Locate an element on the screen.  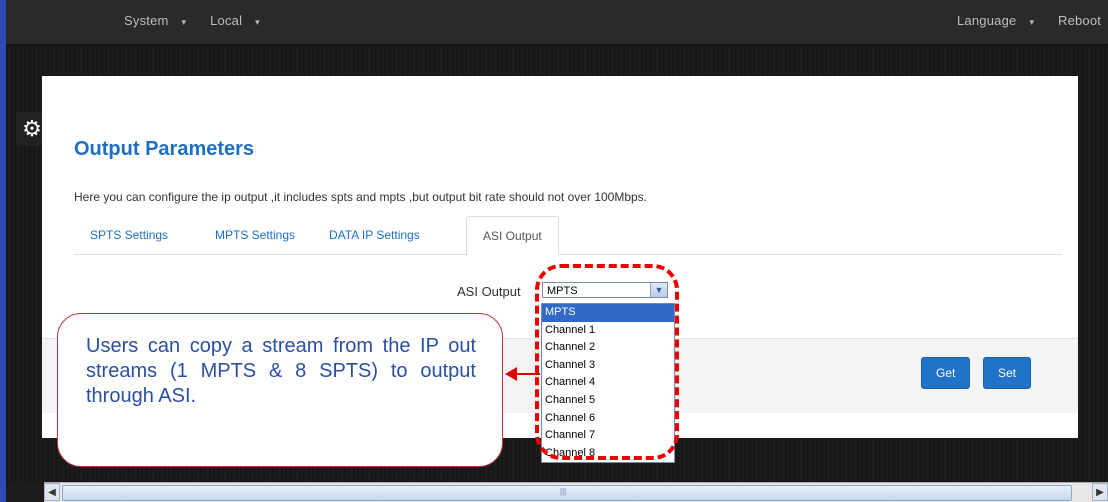
set-button: Set is located at coordinates (1007, 373).